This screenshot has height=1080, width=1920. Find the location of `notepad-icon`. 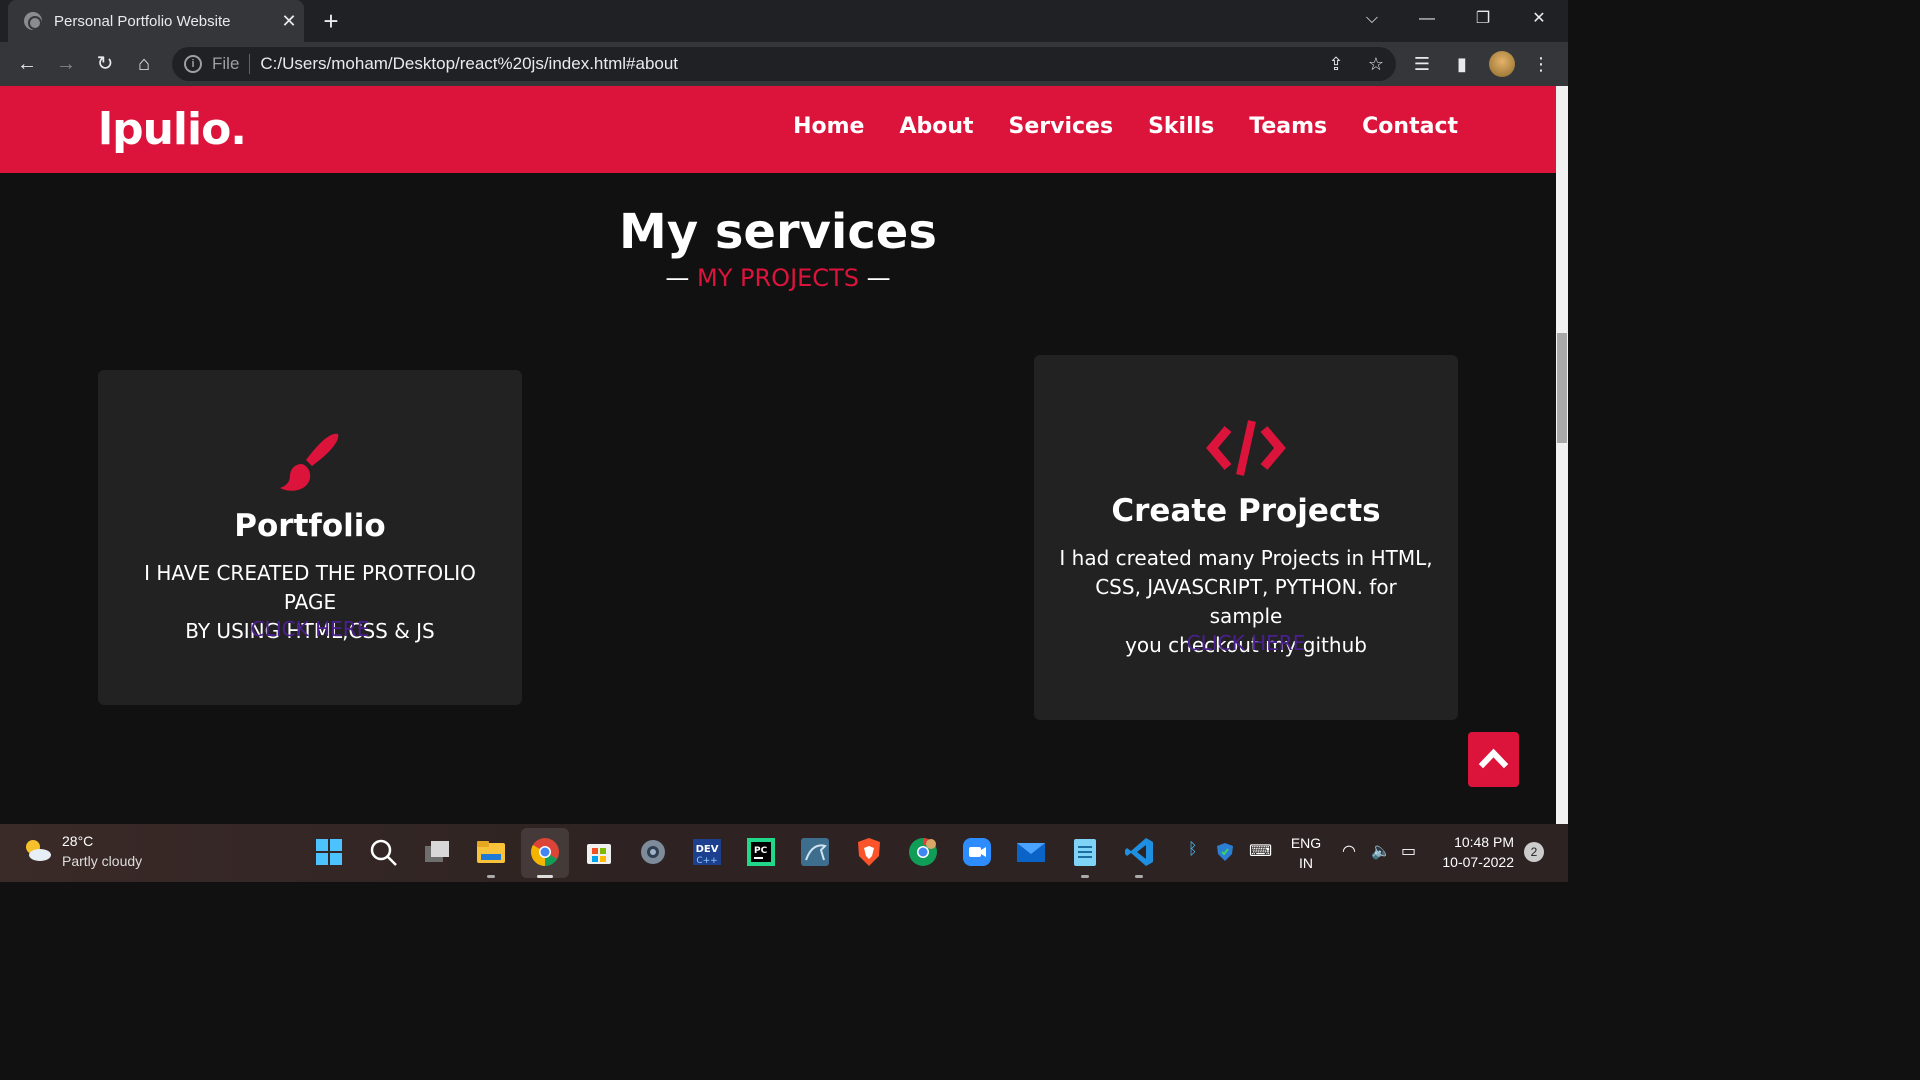

notepad-icon is located at coordinates (1085, 852).